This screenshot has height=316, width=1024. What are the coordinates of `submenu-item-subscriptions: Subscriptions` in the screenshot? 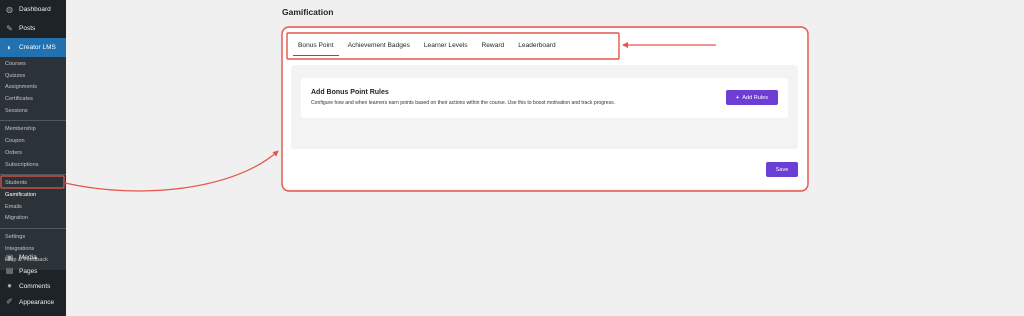 It's located at (33, 166).